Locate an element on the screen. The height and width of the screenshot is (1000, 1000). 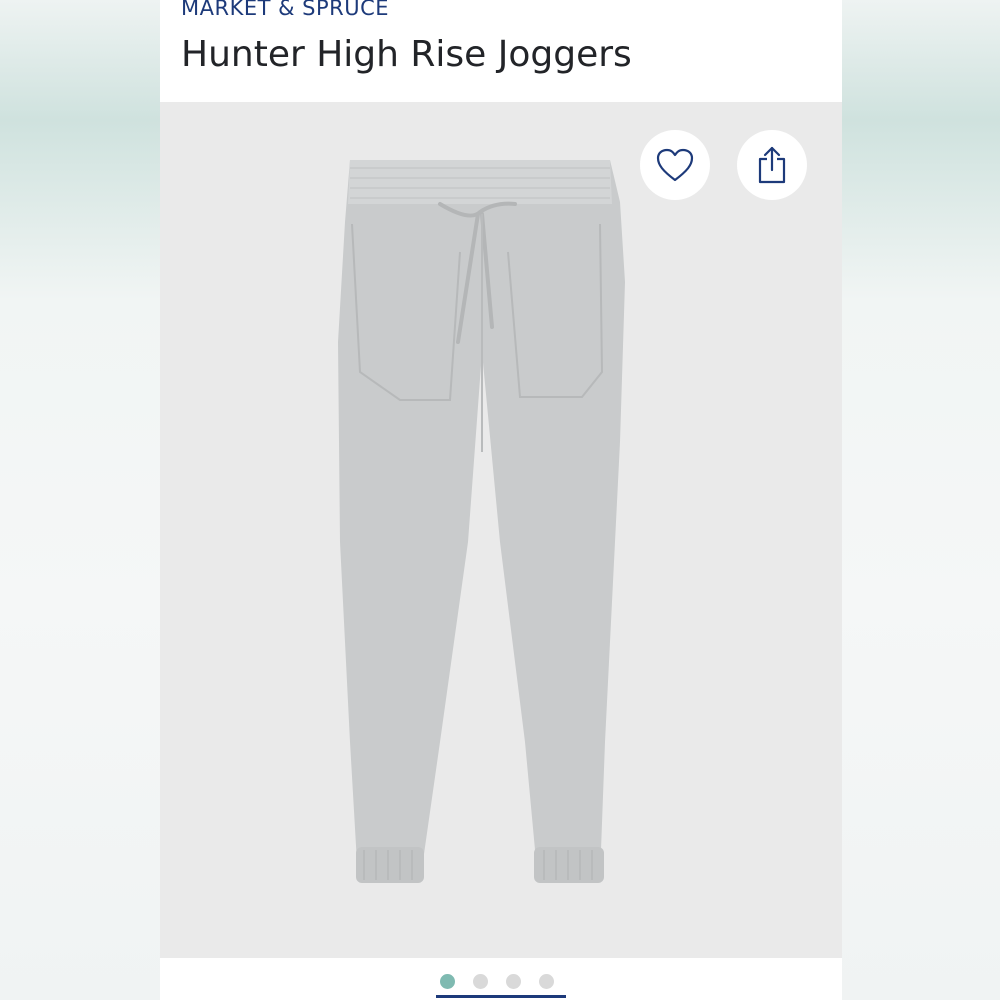
product-header: MARKET & SPRUCE Hunter High Rise Joggers is located at coordinates (501, 51).